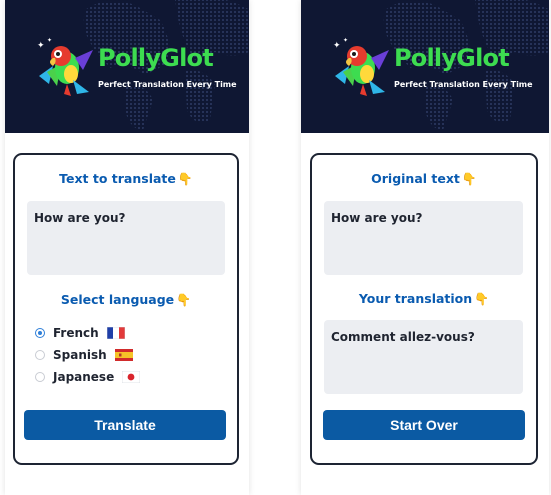  What do you see at coordinates (415, 178) in the screenshot?
I see `heading-label: Original text` at bounding box center [415, 178].